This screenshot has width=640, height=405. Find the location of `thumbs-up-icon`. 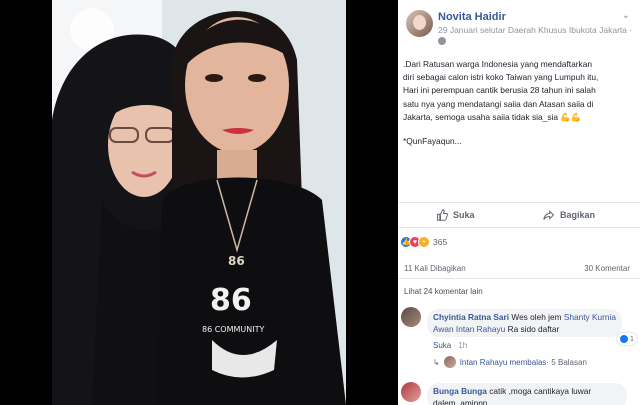

thumbs-up-icon is located at coordinates (442, 215).